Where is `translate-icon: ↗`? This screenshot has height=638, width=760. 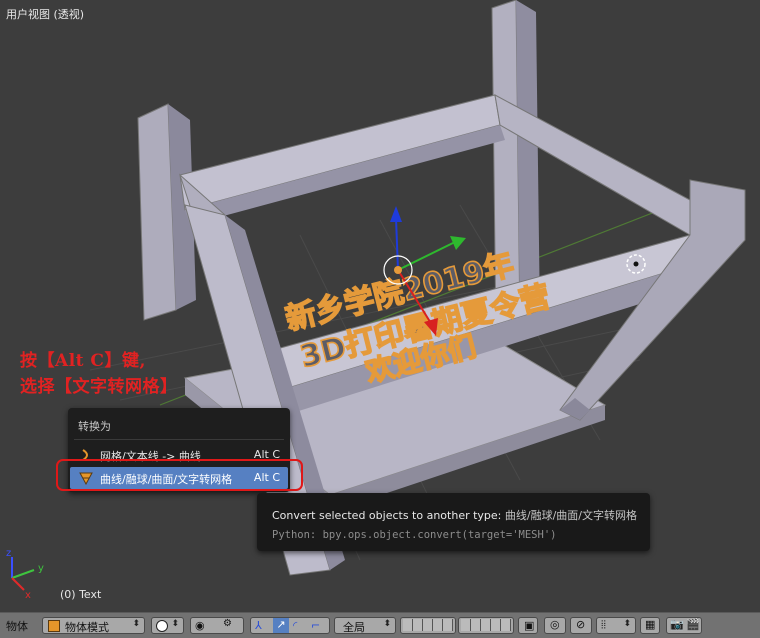 translate-icon: ↗ is located at coordinates (281, 625).